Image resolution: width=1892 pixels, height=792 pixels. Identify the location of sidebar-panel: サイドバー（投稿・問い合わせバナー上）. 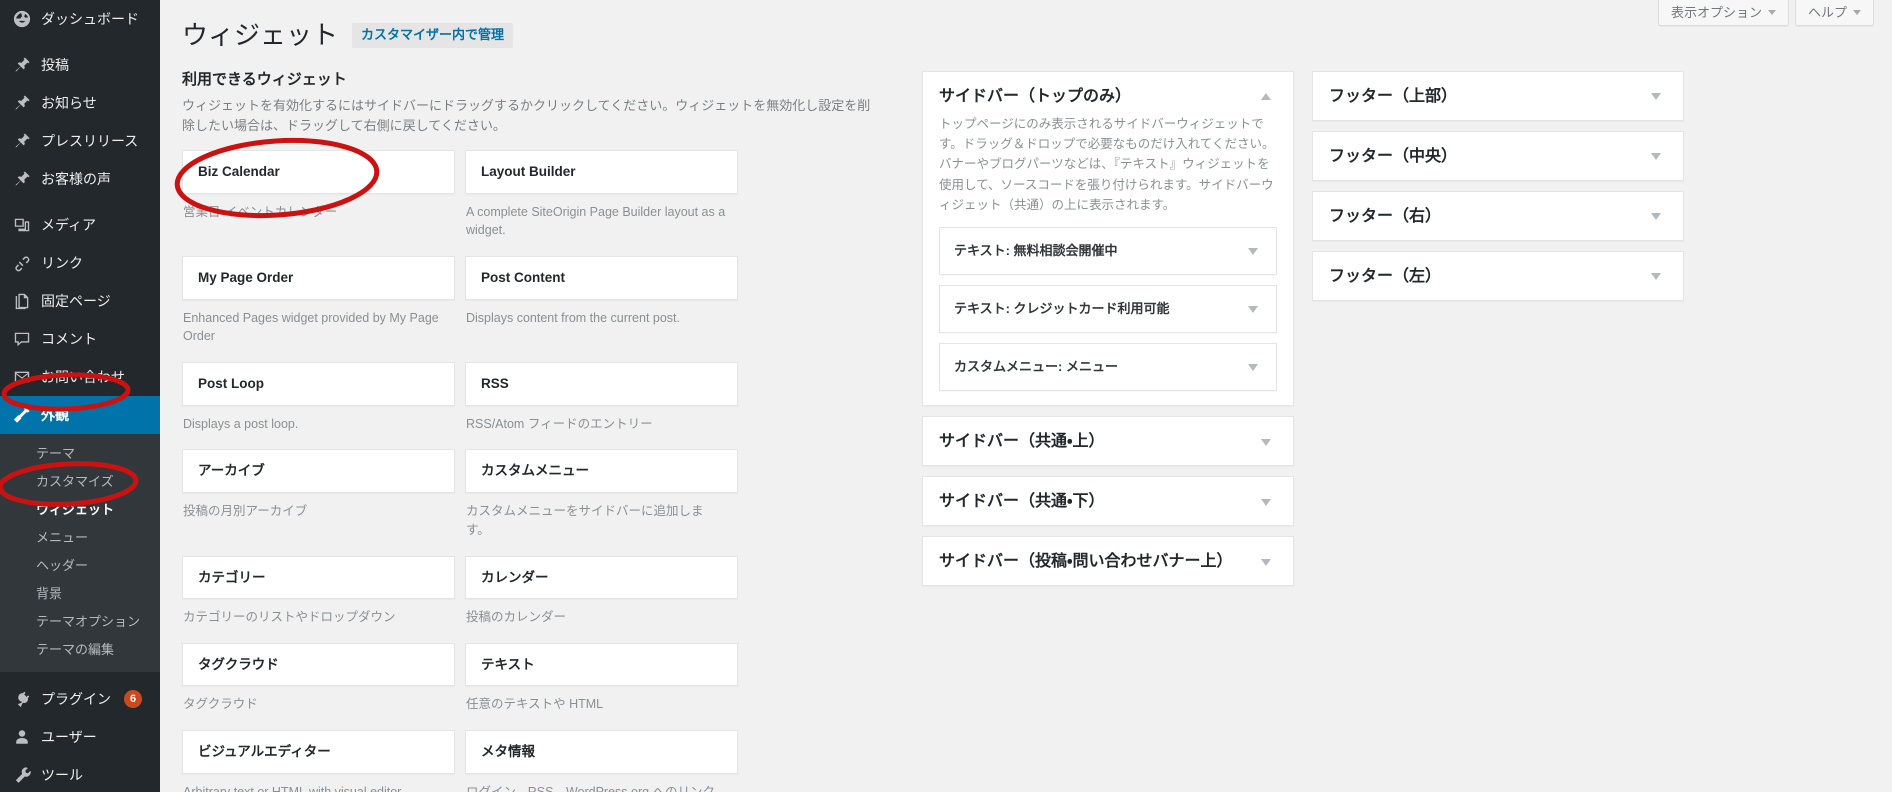
(1108, 561).